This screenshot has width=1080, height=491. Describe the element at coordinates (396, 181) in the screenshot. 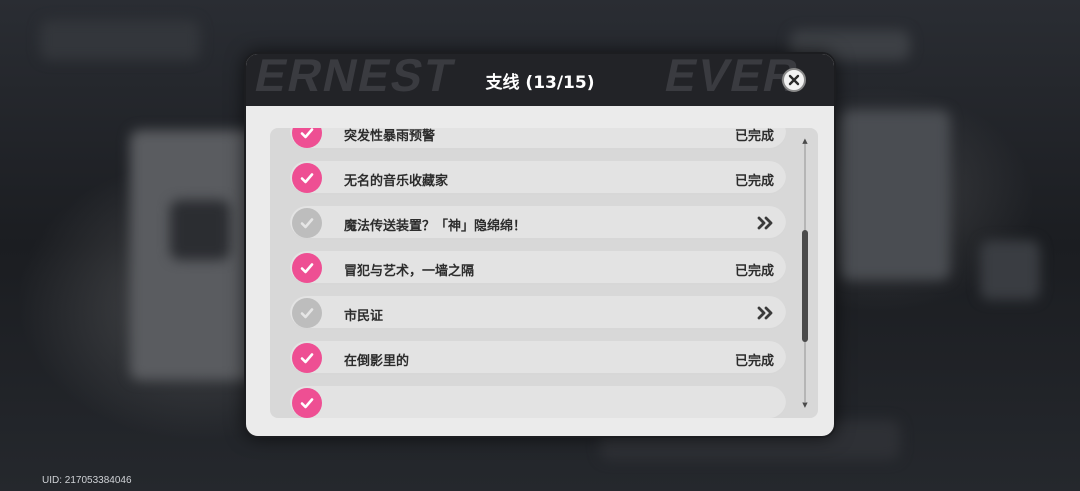

I see `quest-title: 无名的音乐收藏家` at that location.